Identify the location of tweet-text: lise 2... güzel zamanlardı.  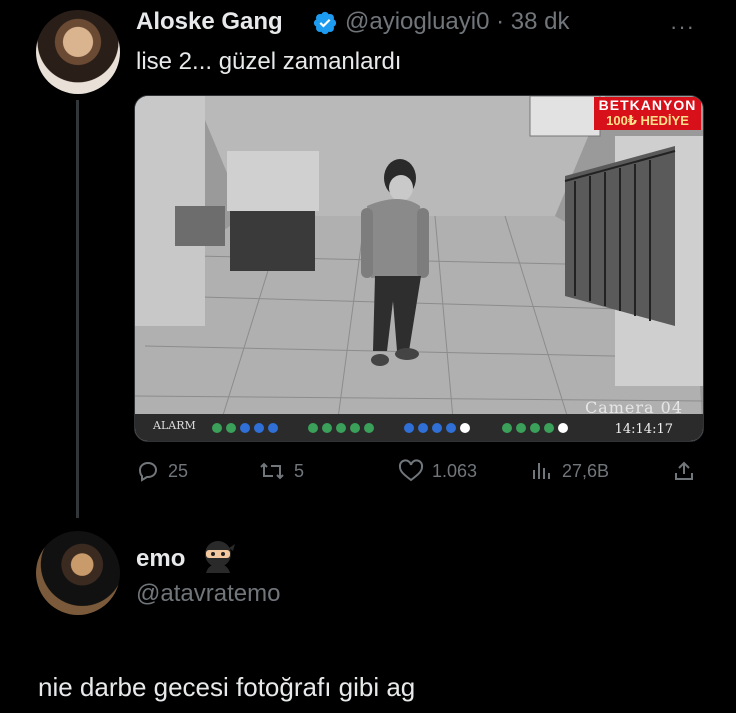
(269, 61).